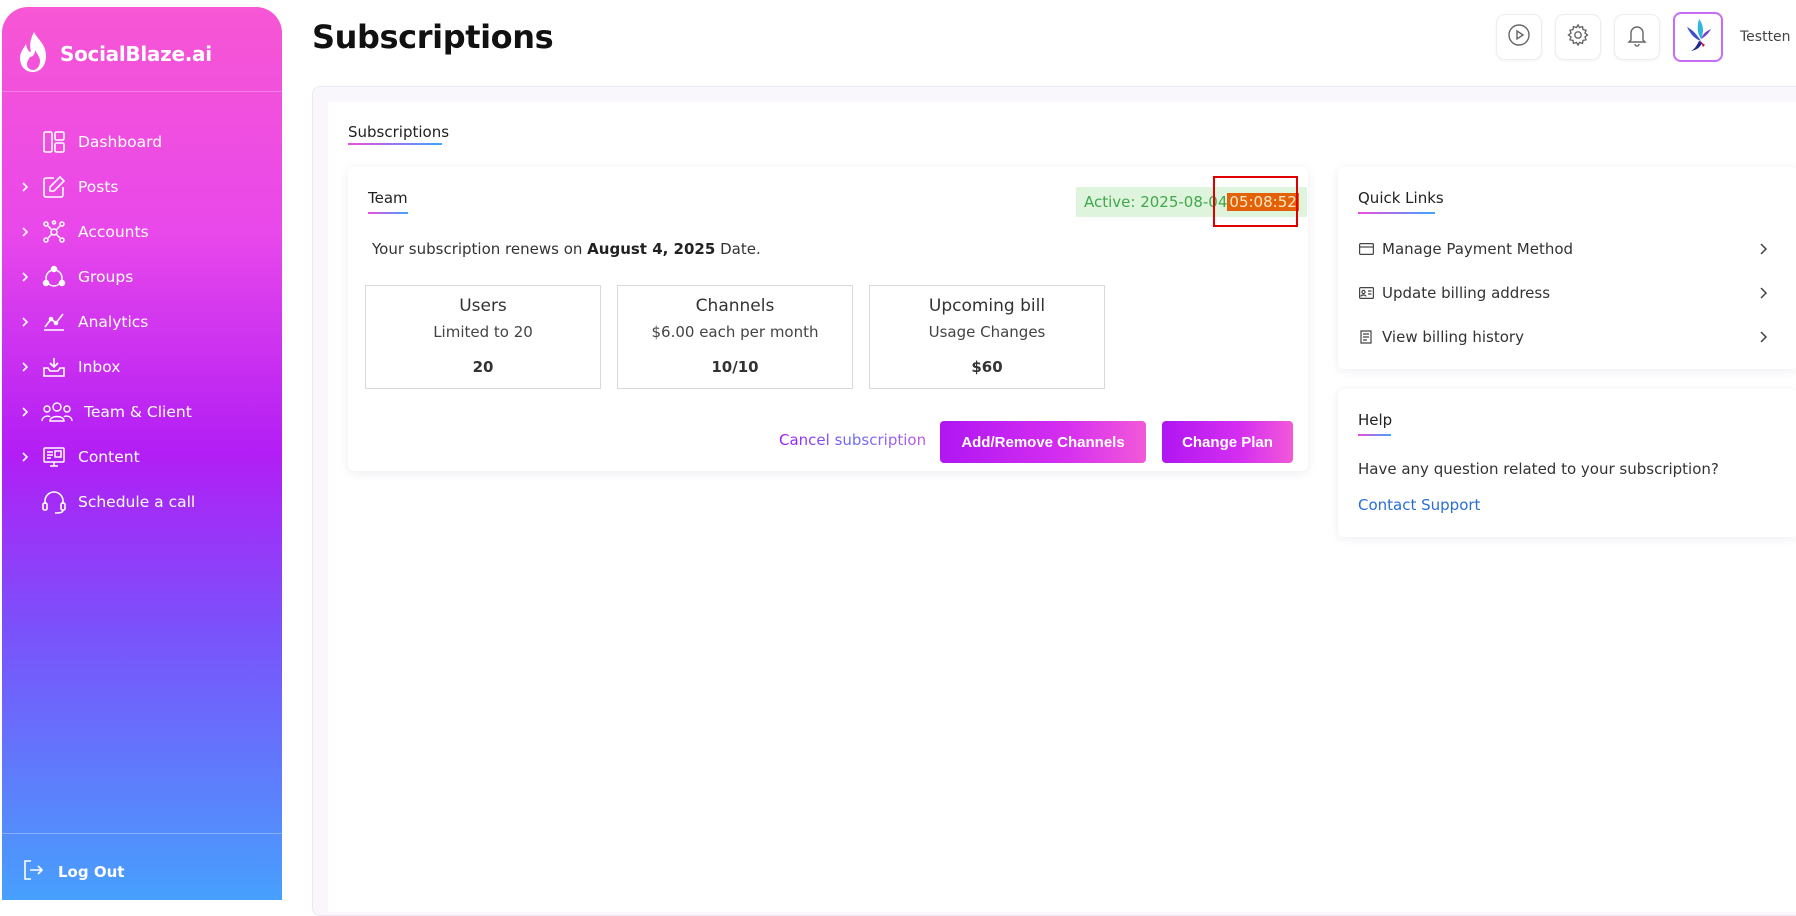 The width and height of the screenshot is (1796, 916). Describe the element at coordinates (1765, 37) in the screenshot. I see `user-name: Testten` at that location.